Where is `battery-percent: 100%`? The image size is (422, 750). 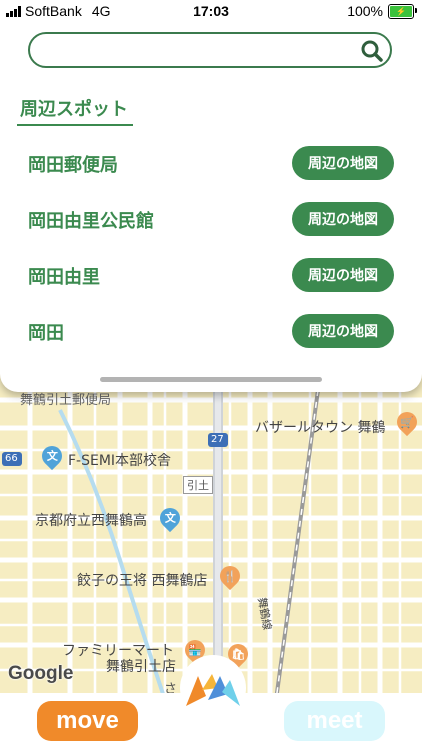 battery-percent: 100% is located at coordinates (365, 11).